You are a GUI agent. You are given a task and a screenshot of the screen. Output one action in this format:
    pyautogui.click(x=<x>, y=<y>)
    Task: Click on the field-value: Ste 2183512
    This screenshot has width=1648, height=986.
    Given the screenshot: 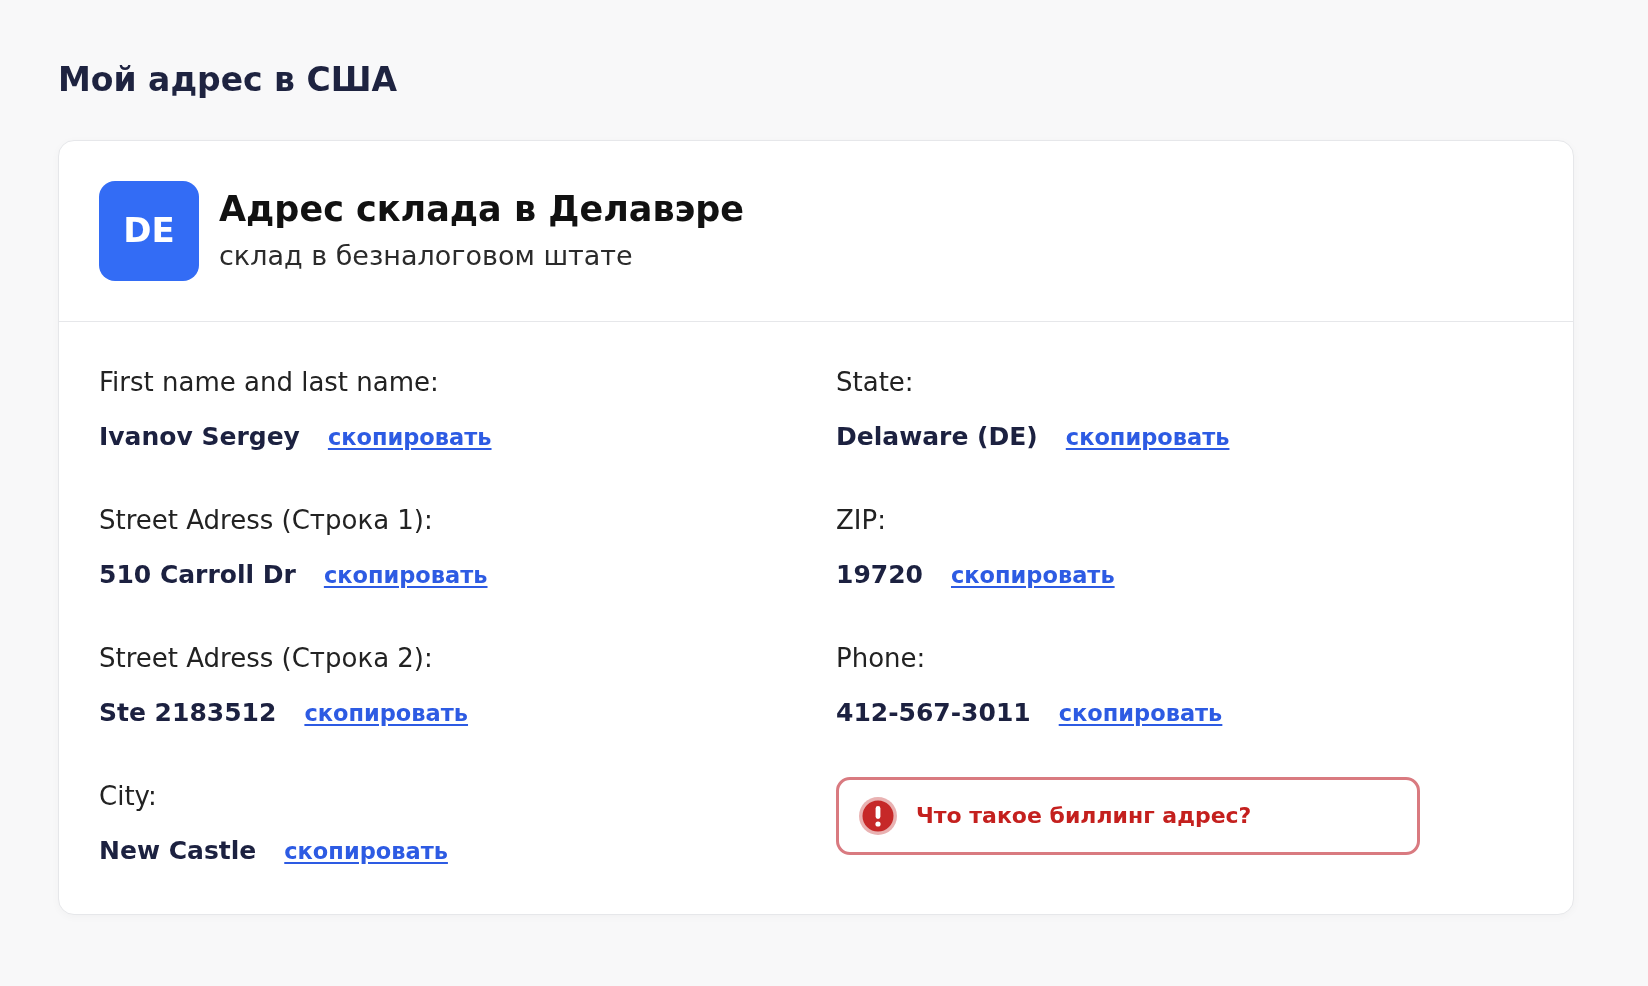 What is the action you would take?
    pyautogui.click(x=188, y=712)
    